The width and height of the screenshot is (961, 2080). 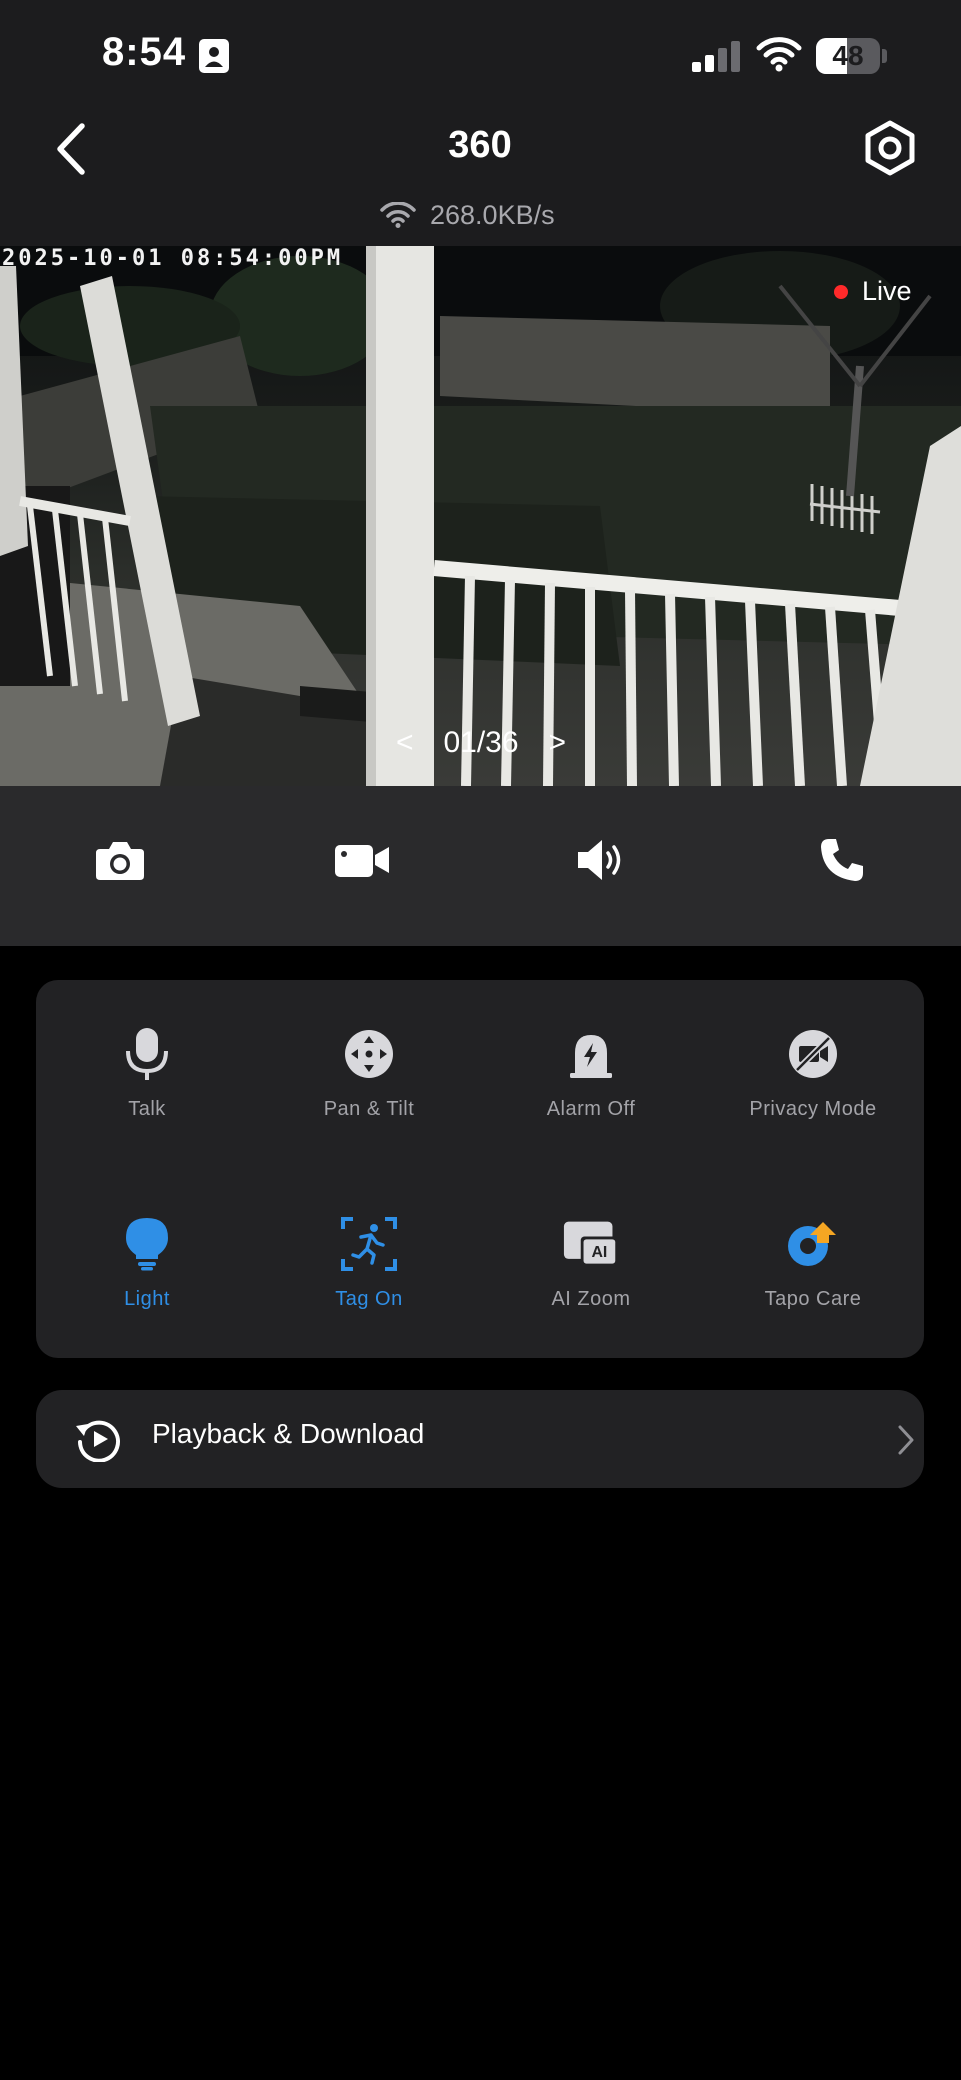 I want to click on connection-speed: 268.0KB/s, so click(x=467, y=215).